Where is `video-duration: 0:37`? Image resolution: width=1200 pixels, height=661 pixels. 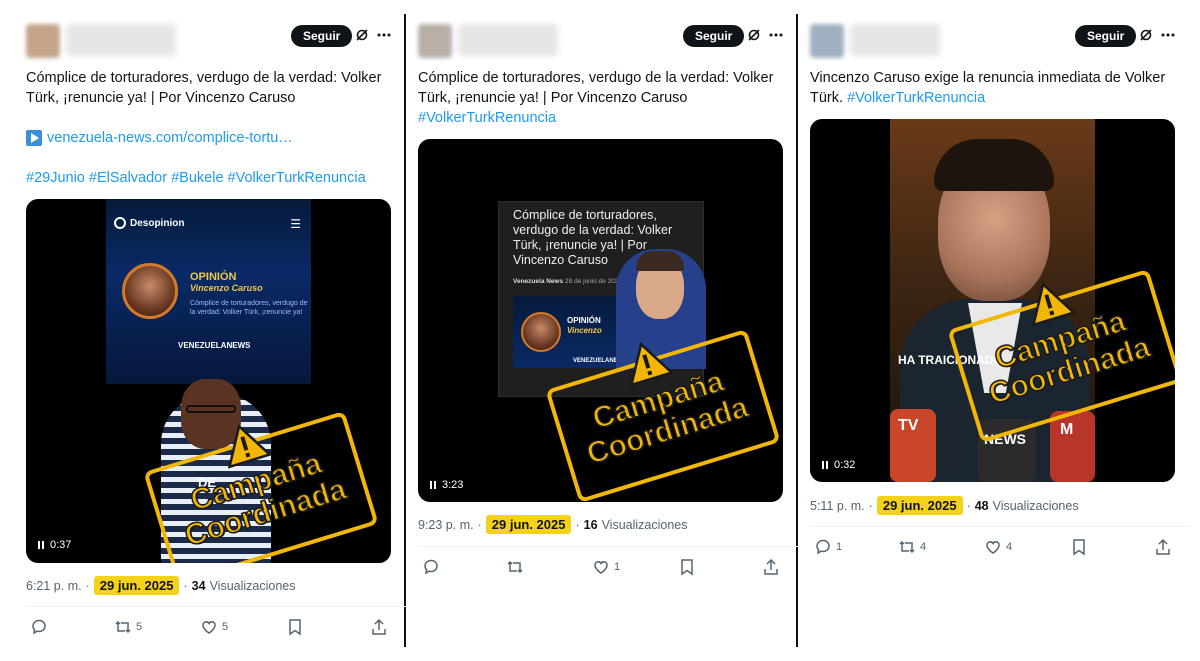
video-duration: 0:37 is located at coordinates (54, 545).